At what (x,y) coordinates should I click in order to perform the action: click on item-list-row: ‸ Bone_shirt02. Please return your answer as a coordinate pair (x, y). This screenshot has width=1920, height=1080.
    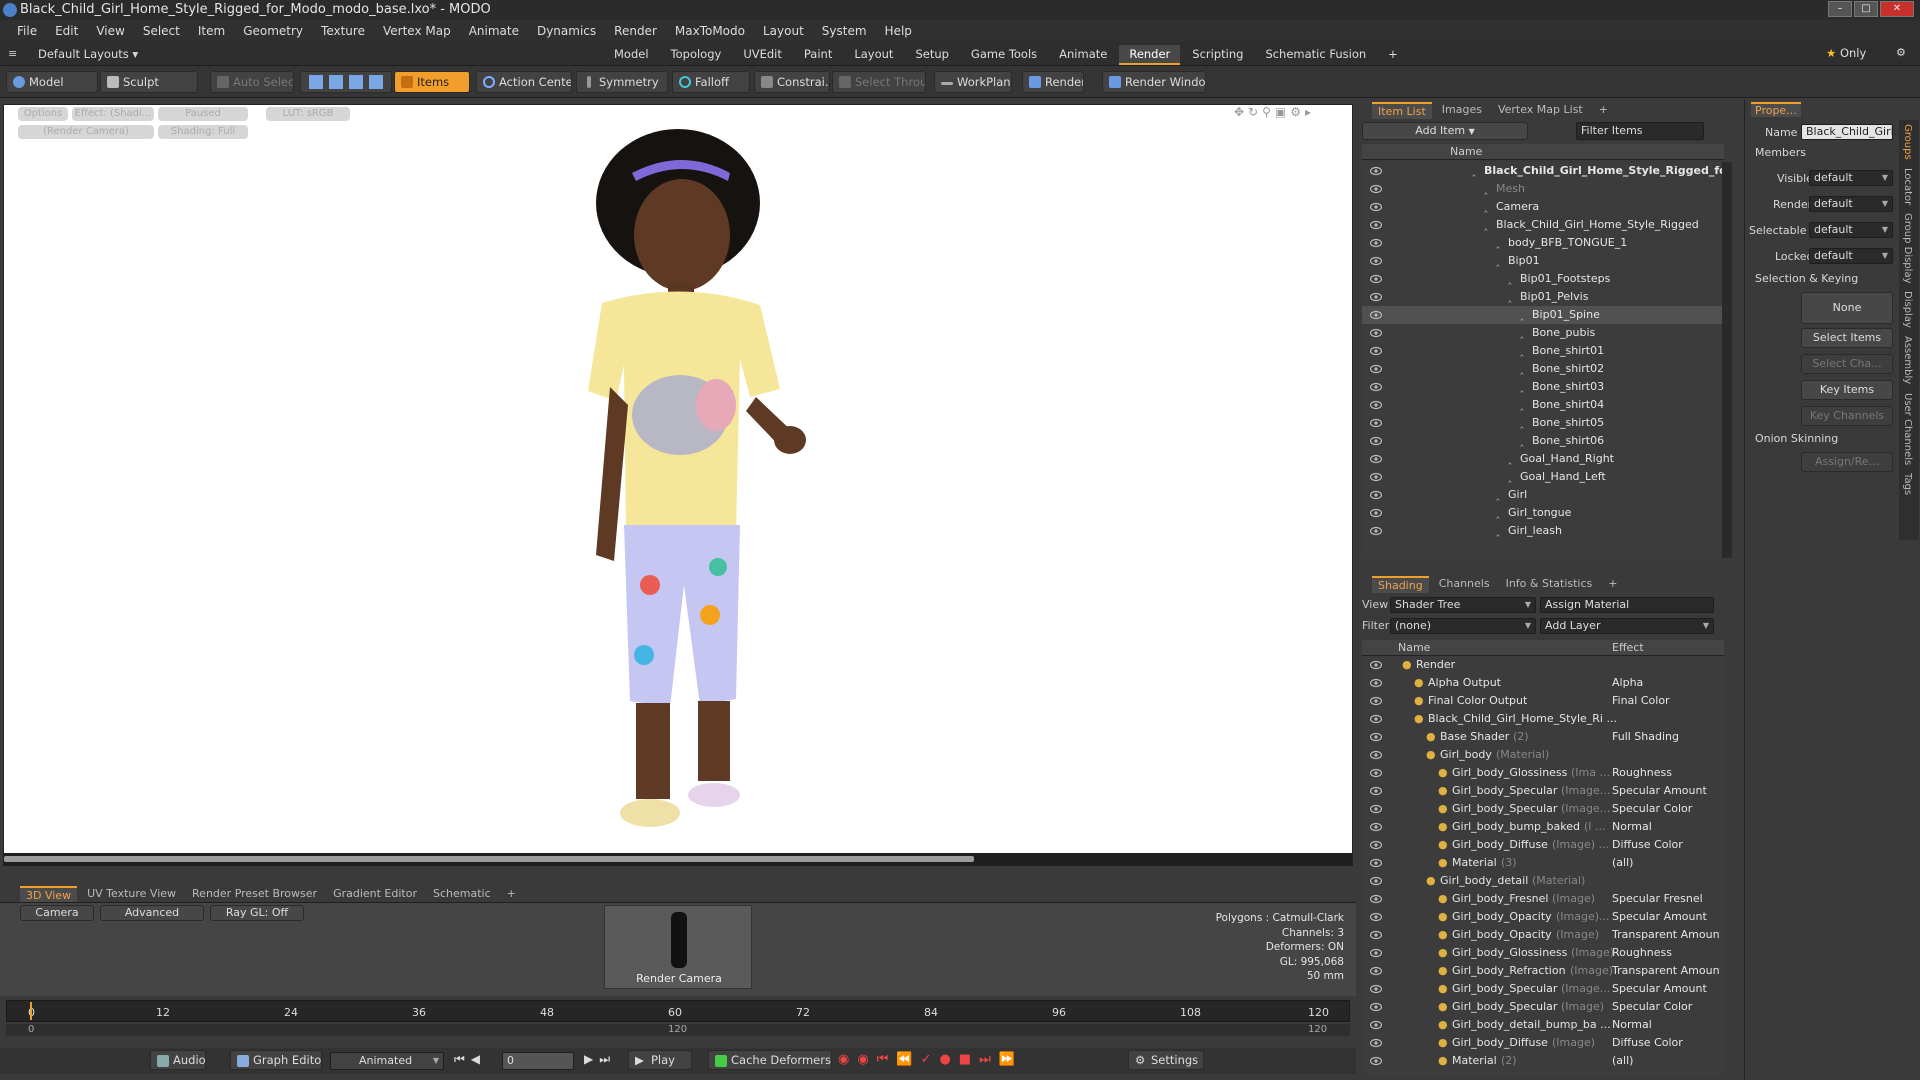
    Looking at the image, I should click on (1543, 369).